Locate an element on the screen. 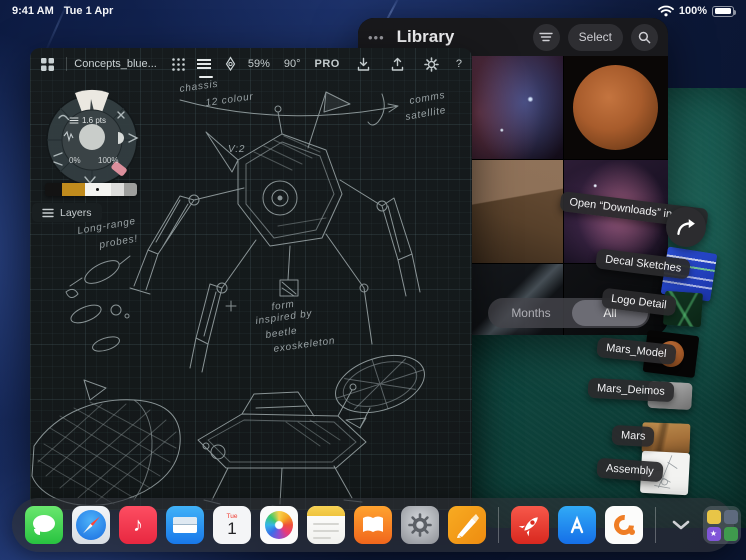  app-store-a-icon is located at coordinates (577, 524).